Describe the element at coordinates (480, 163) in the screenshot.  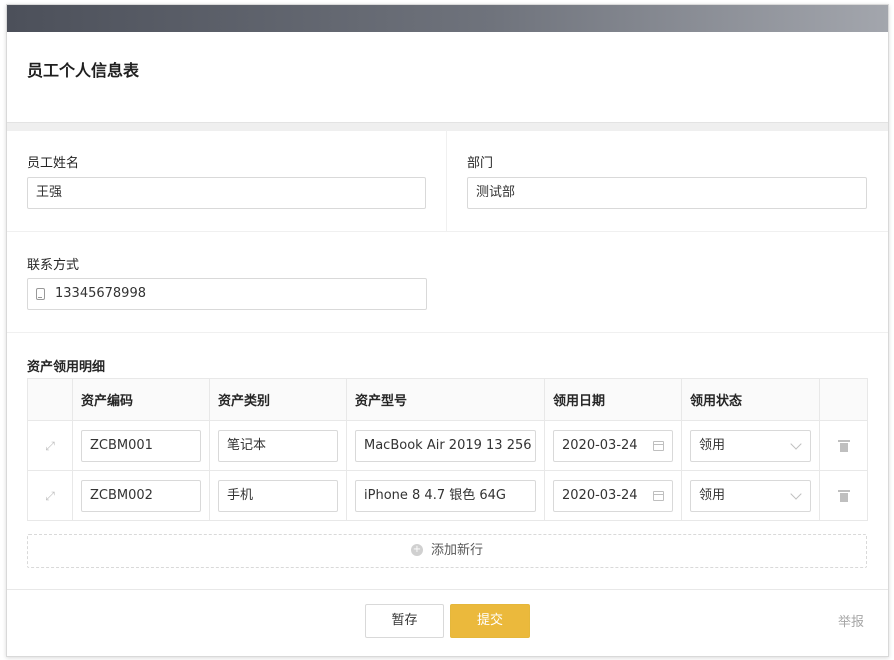
I see `department-label: 部门` at that location.